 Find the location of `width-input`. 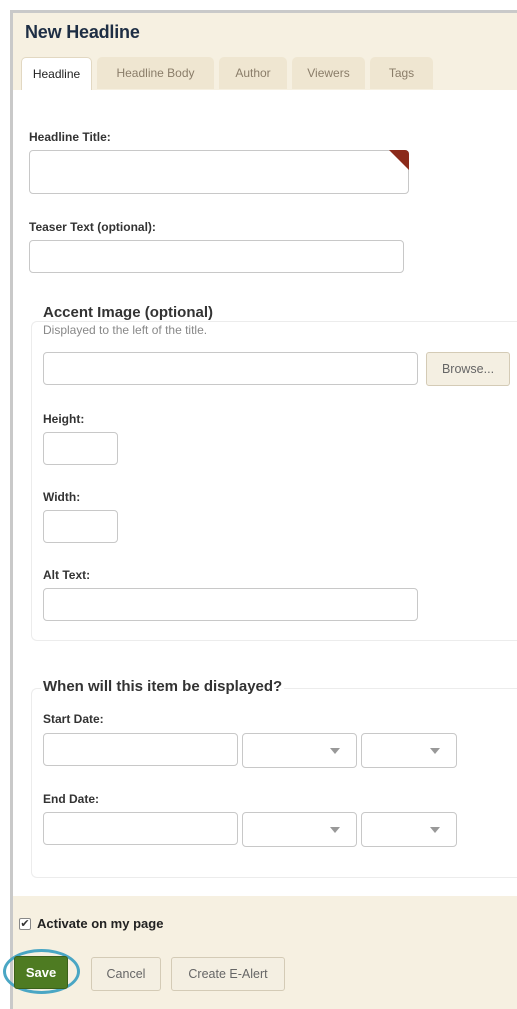

width-input is located at coordinates (80, 526).